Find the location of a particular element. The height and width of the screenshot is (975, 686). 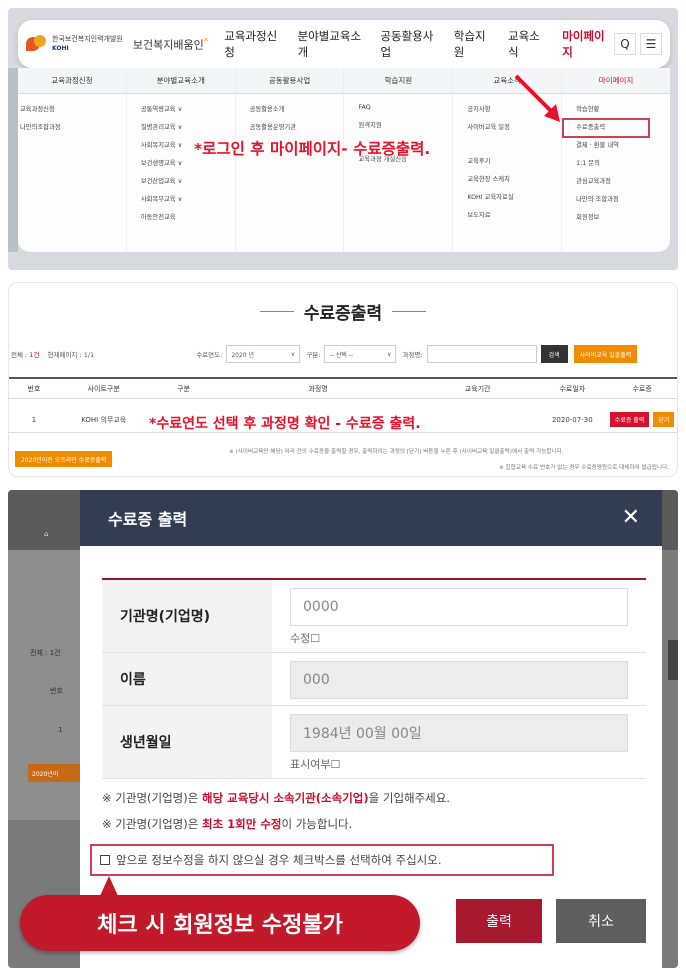

form-row-name: 이름 000 is located at coordinates (374, 679).